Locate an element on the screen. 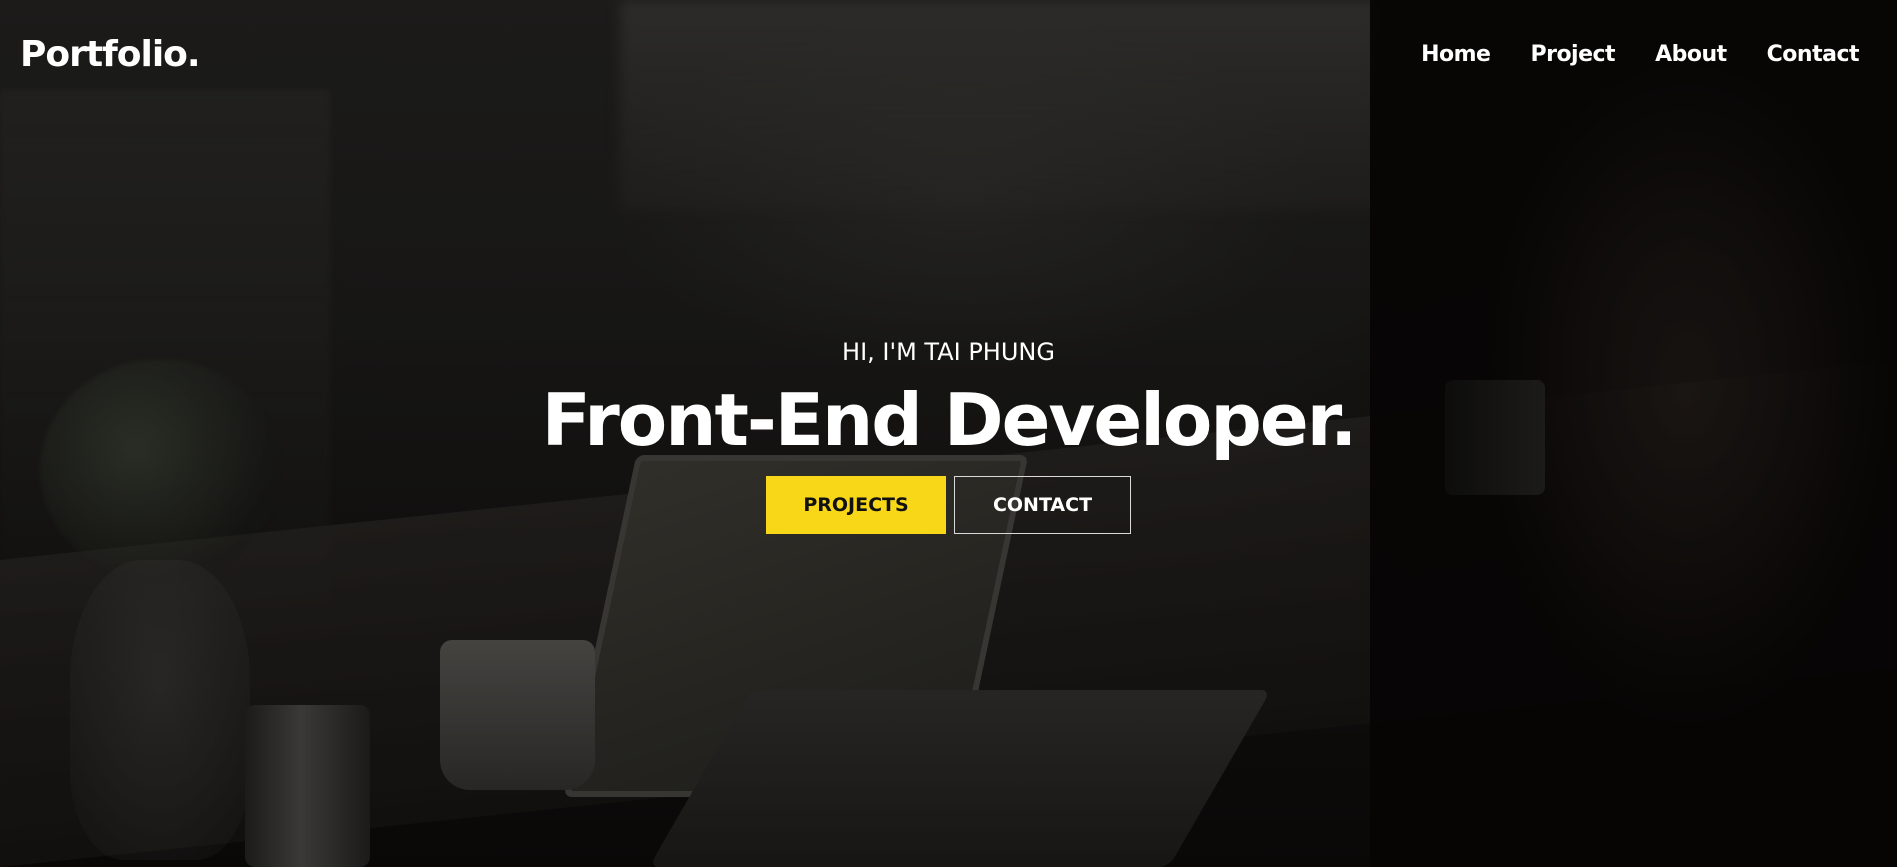  hero-headline: Front-End Developer. is located at coordinates (949, 420).